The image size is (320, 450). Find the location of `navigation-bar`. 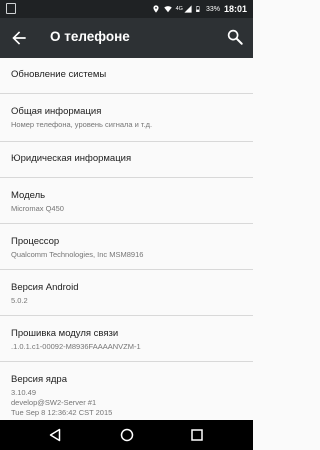

navigation-bar is located at coordinates (126, 435).